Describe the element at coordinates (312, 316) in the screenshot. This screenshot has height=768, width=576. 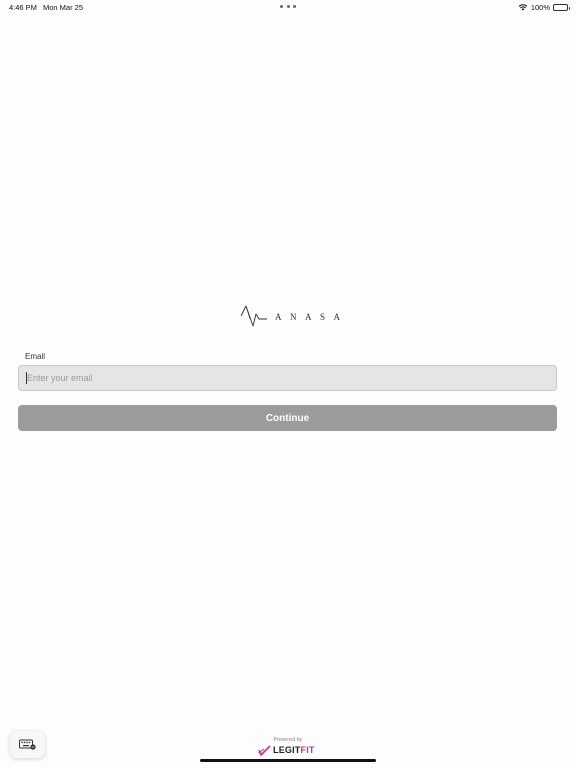
I see `brand-name: ANASA` at that location.